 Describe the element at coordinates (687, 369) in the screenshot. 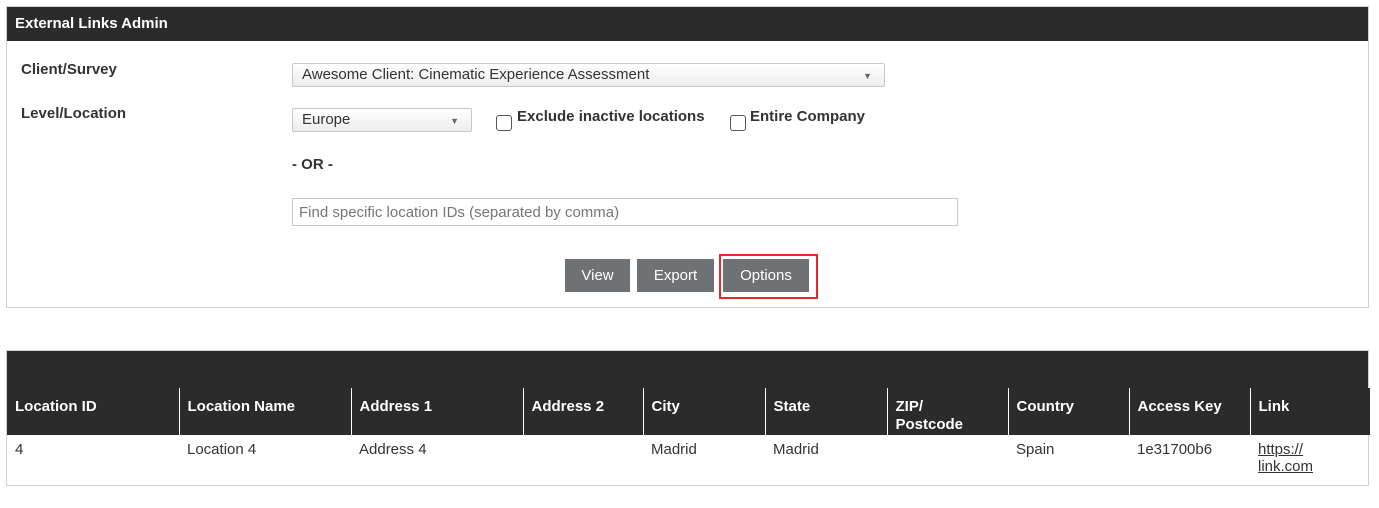

I see `table-top-bar` at that location.